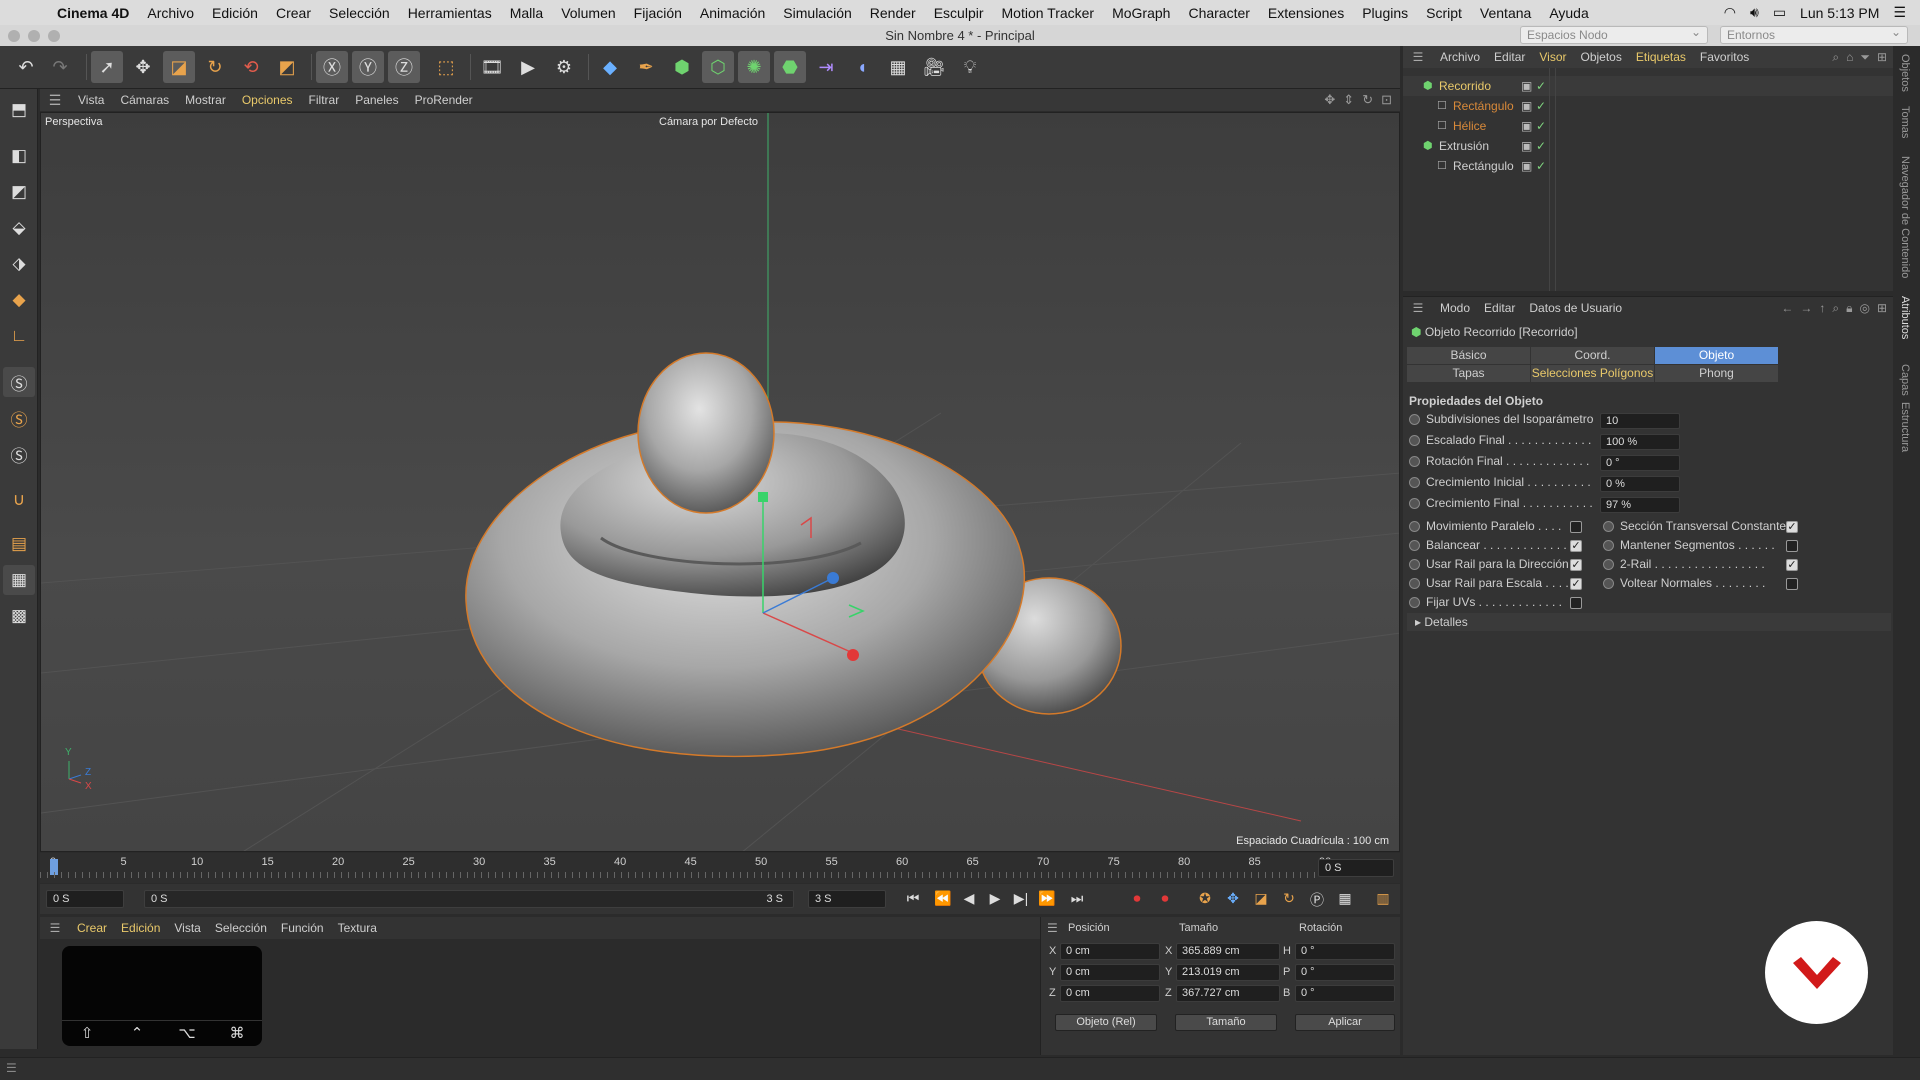 This screenshot has width=1920, height=1080. Describe the element at coordinates (11, 1068) in the screenshot. I see `status-menu-icon: ☰` at that location.